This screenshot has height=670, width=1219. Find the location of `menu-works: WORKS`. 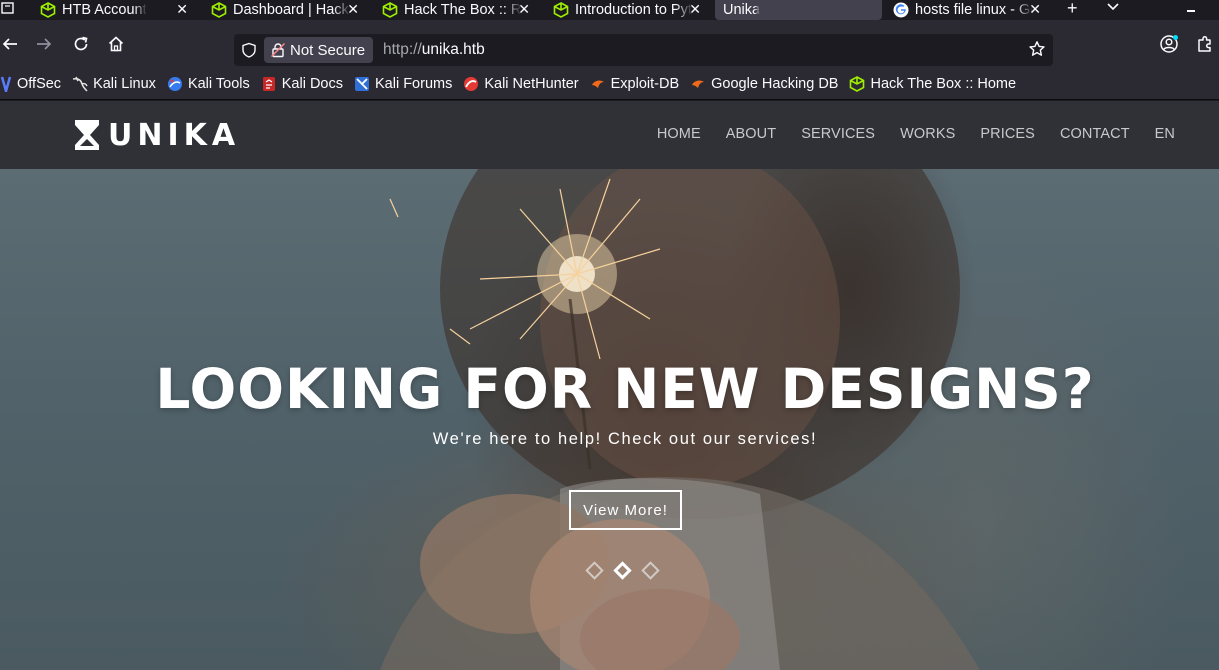

menu-works: WORKS is located at coordinates (927, 134).